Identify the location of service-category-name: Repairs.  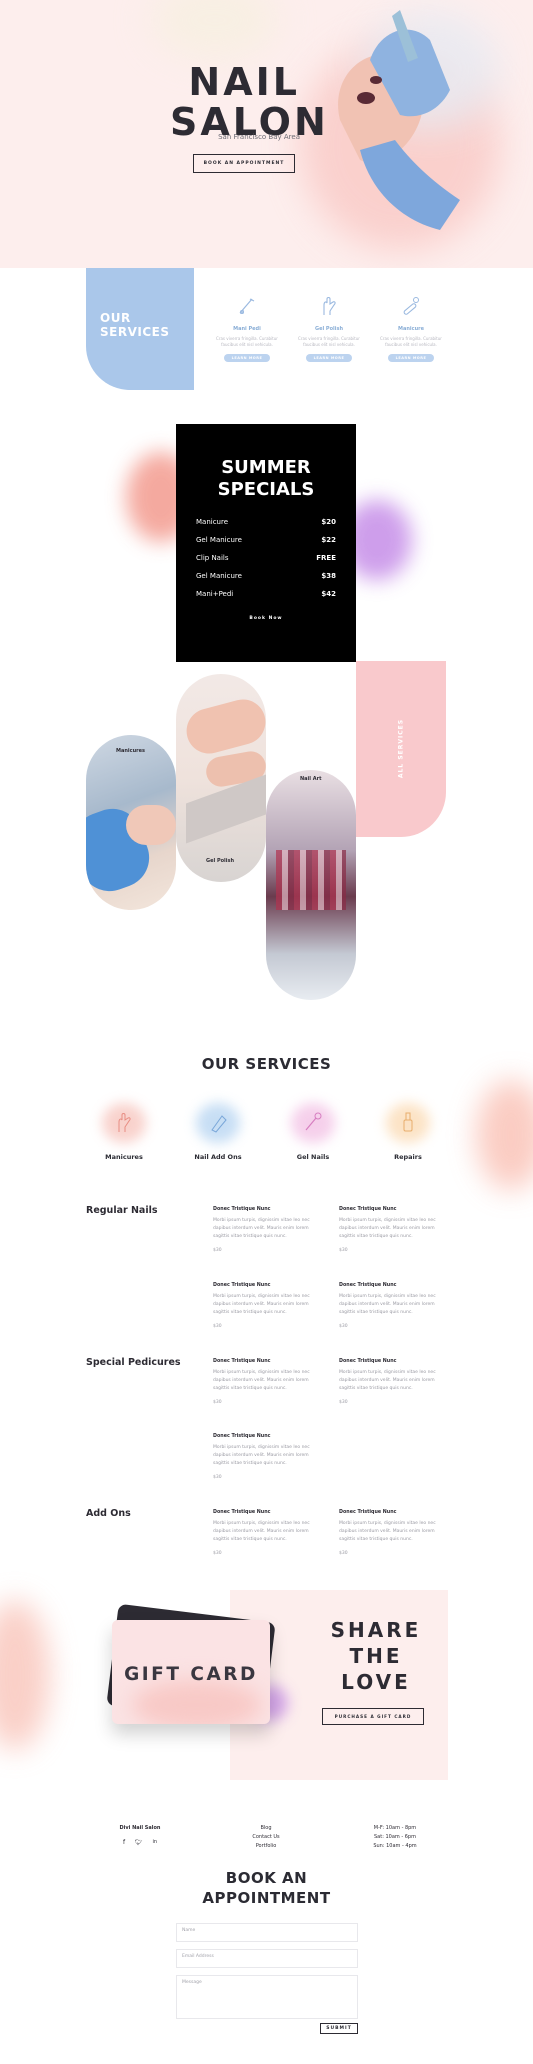
(408, 1157).